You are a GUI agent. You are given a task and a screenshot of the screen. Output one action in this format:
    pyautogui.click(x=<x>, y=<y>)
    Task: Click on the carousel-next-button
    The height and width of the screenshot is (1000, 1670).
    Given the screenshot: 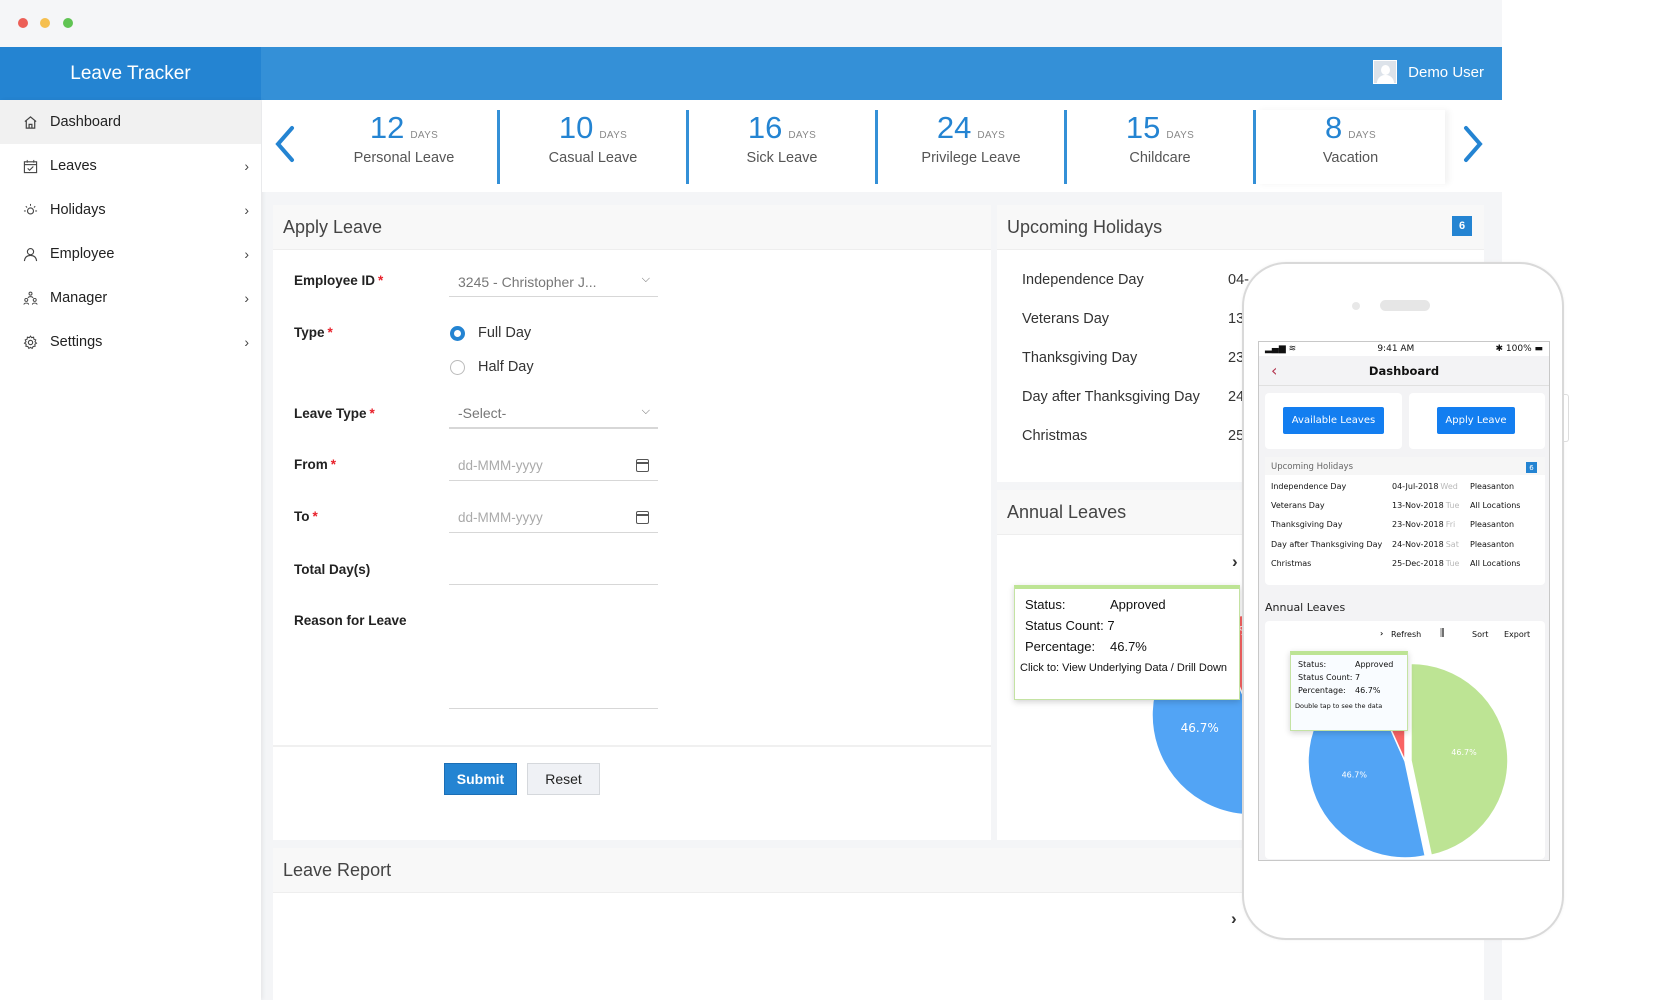 What is the action you would take?
    pyautogui.click(x=1473, y=147)
    